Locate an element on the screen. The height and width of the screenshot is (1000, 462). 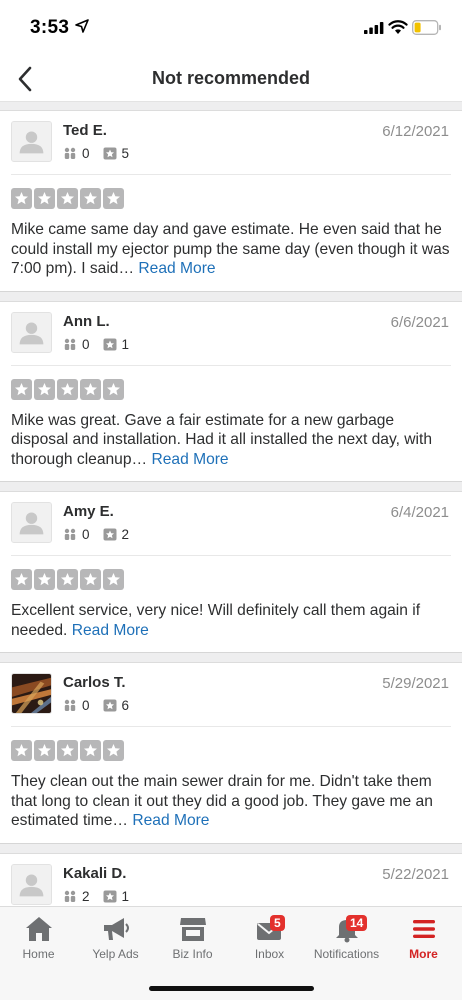
tab-home: Home is located at coordinates (38, 937).